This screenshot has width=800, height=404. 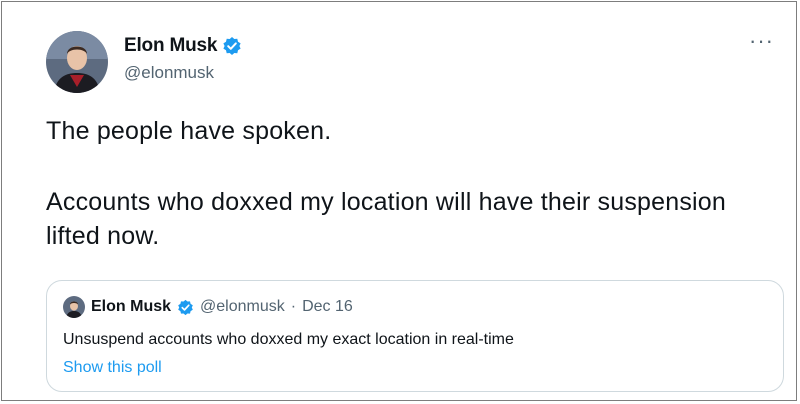 I want to click on quoted-tweet-header: Elon Musk @elonmusk · Dec 16, so click(x=208, y=307).